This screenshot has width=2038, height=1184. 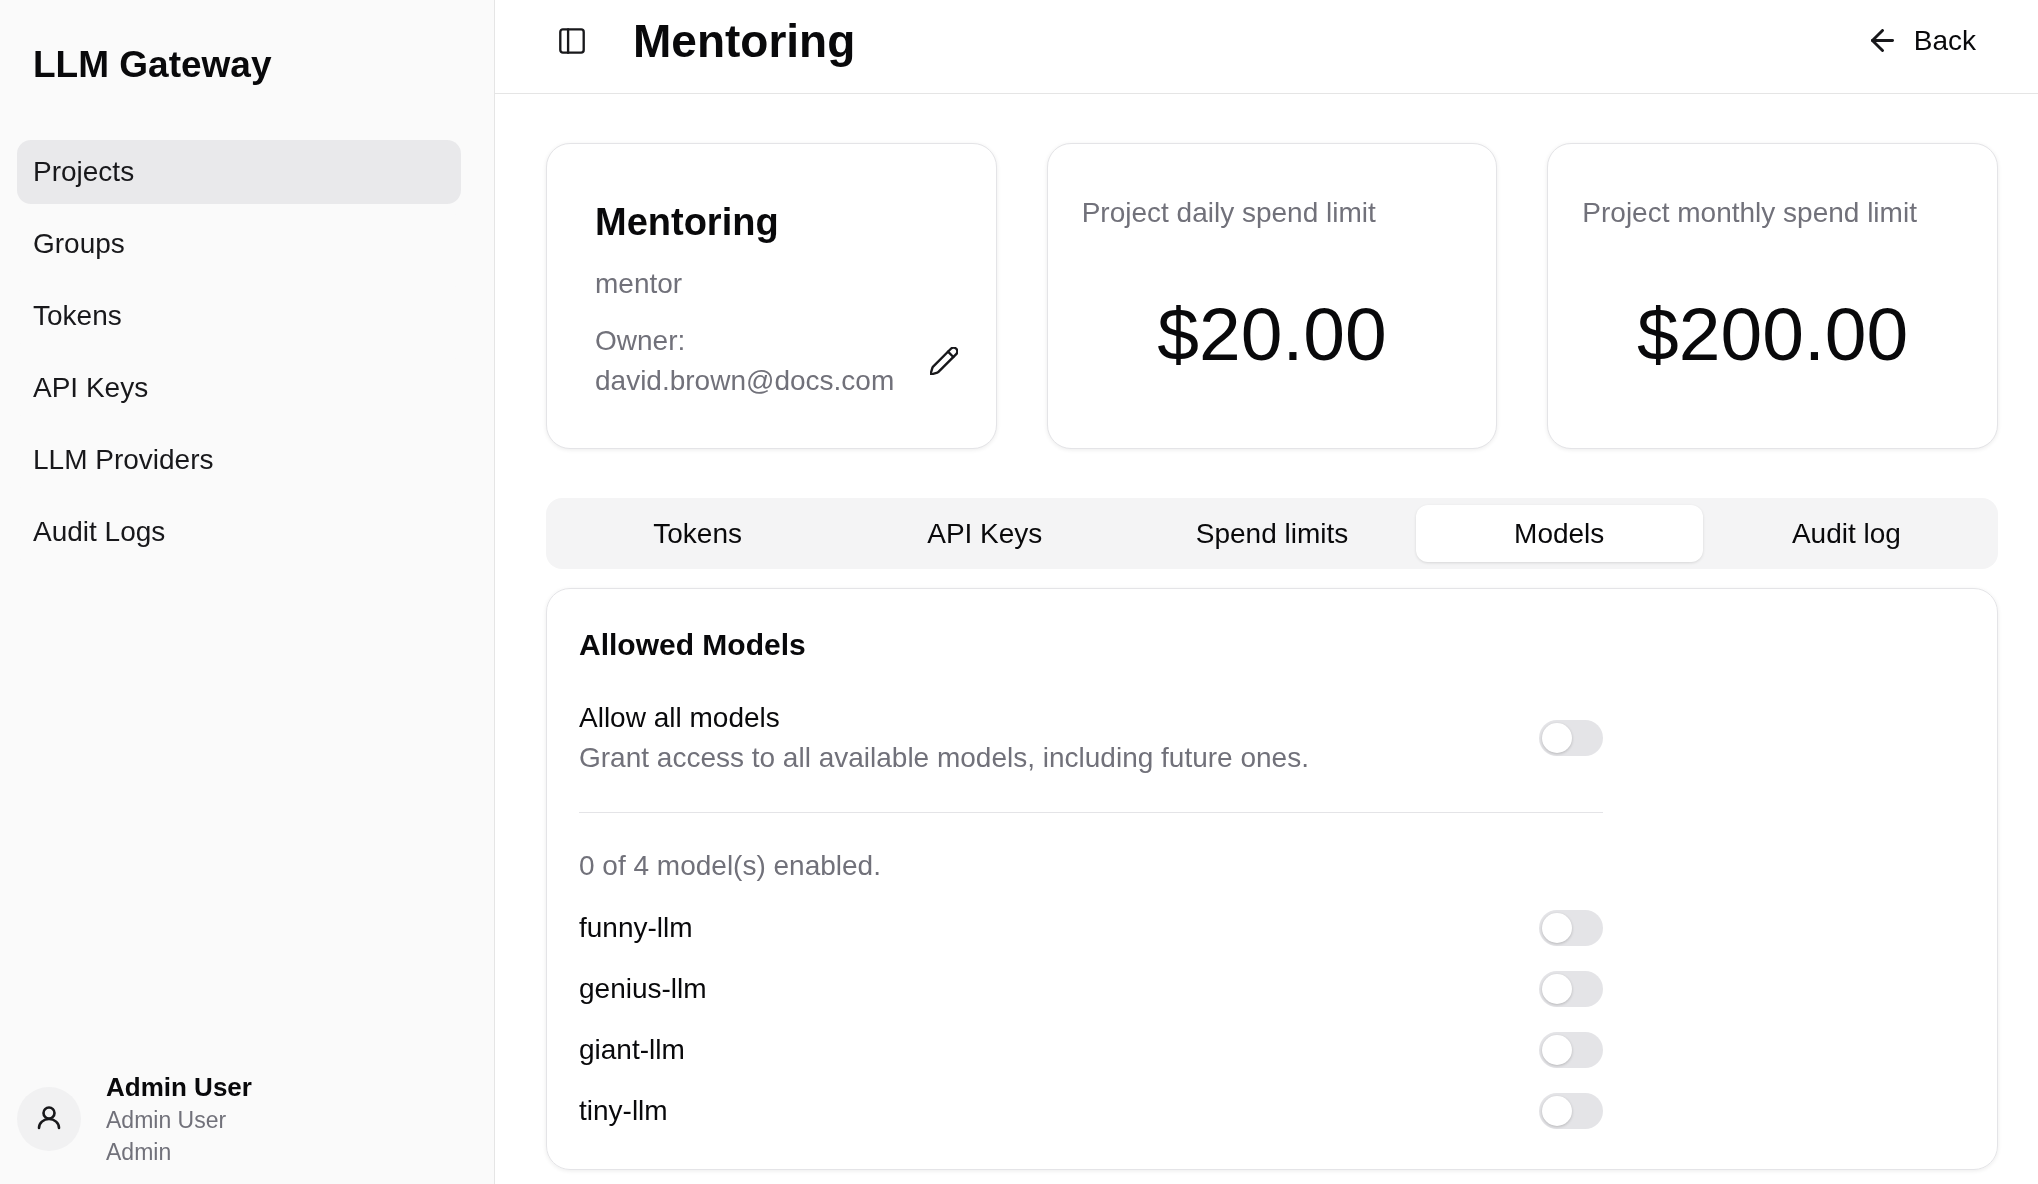 I want to click on setting-label: Allow all models, so click(x=680, y=718).